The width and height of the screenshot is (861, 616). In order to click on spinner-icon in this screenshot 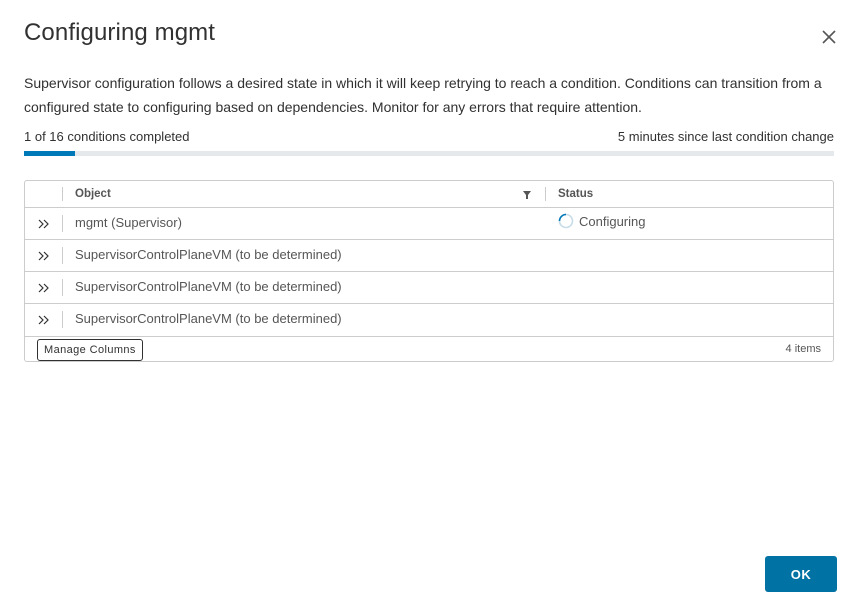, I will do `click(566, 221)`.